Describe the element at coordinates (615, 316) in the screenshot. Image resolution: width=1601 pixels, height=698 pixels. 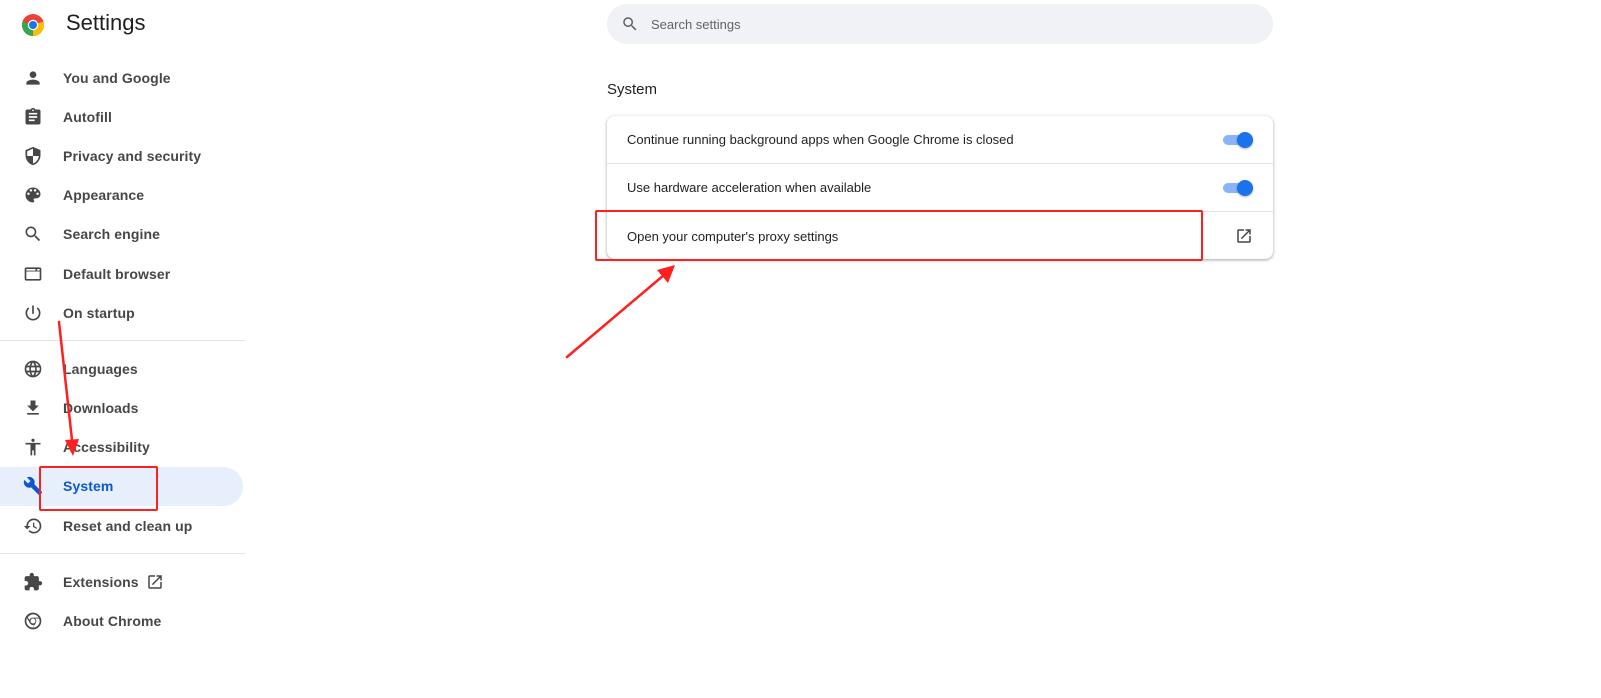
I see `annotation-arrow-to-proxy` at that location.